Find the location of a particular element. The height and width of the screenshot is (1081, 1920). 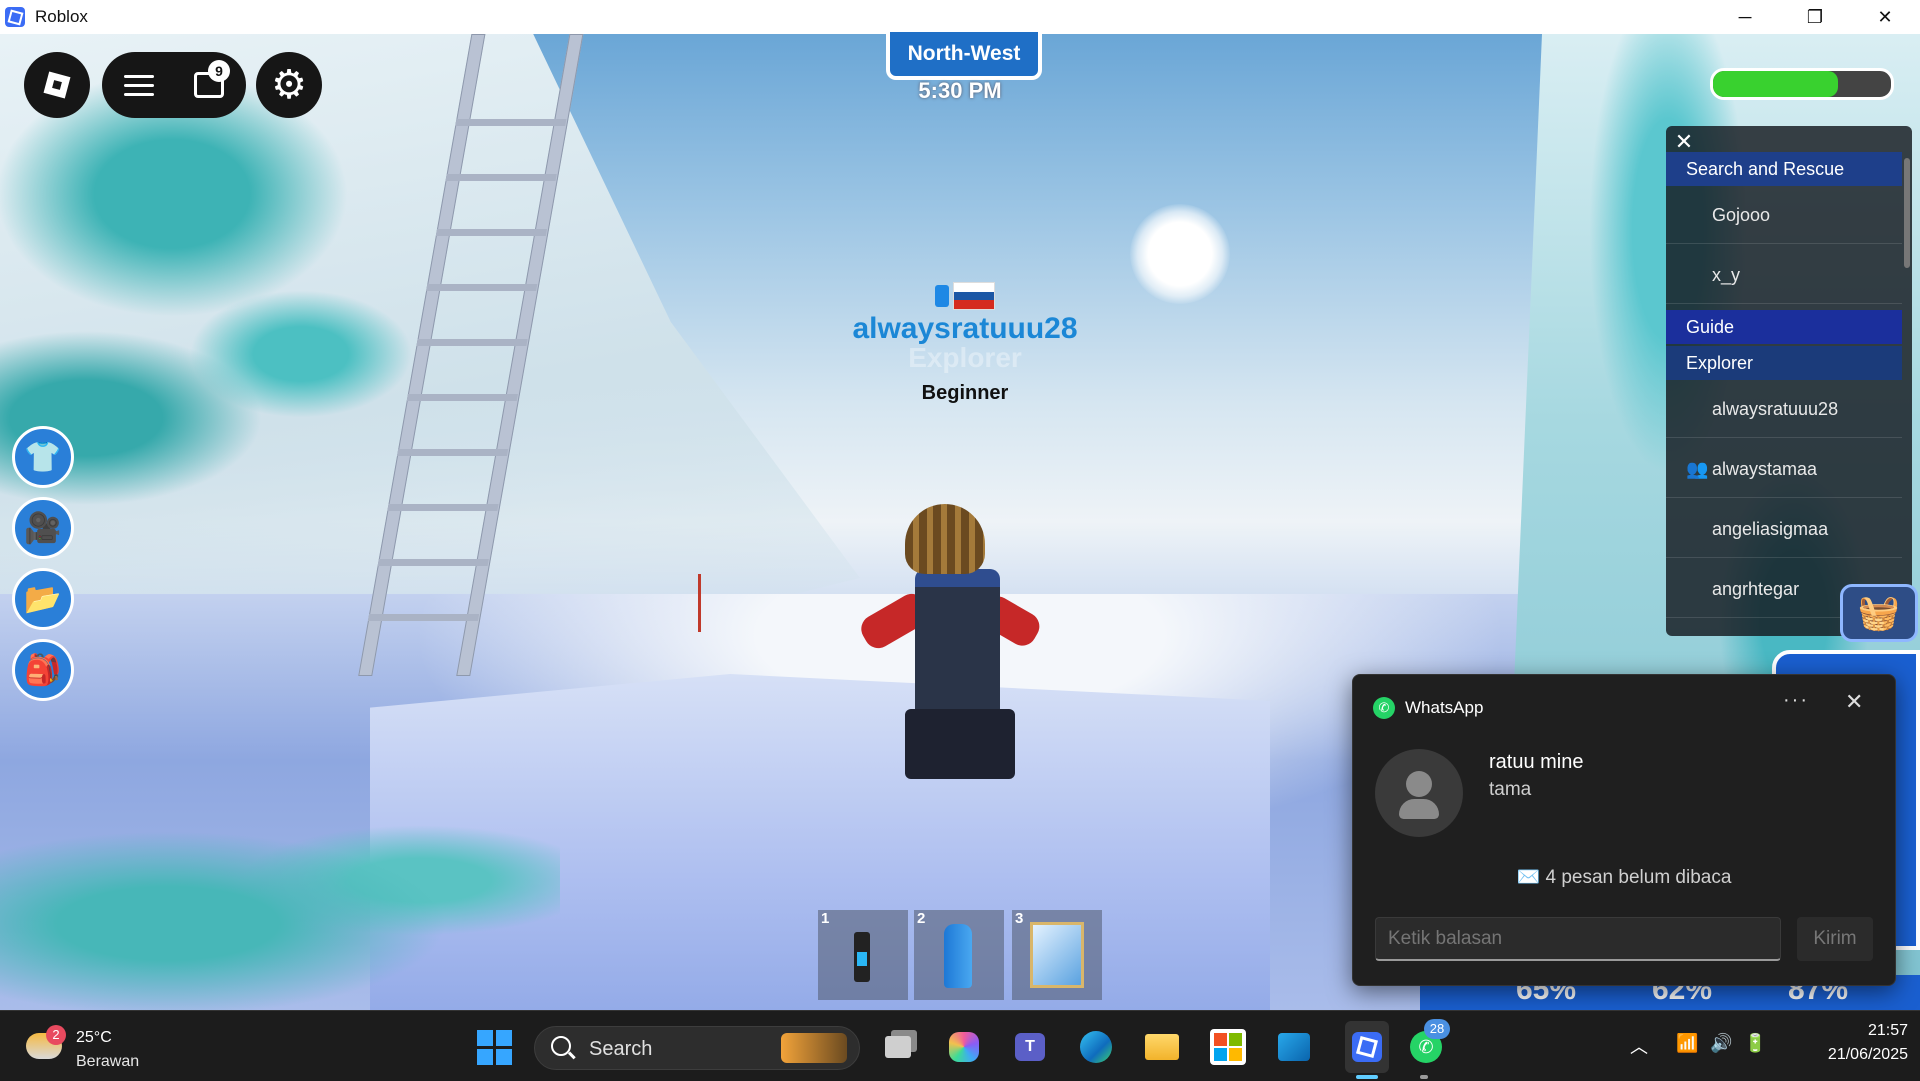

notification-app-name: WhatsApp is located at coordinates (1444, 707).